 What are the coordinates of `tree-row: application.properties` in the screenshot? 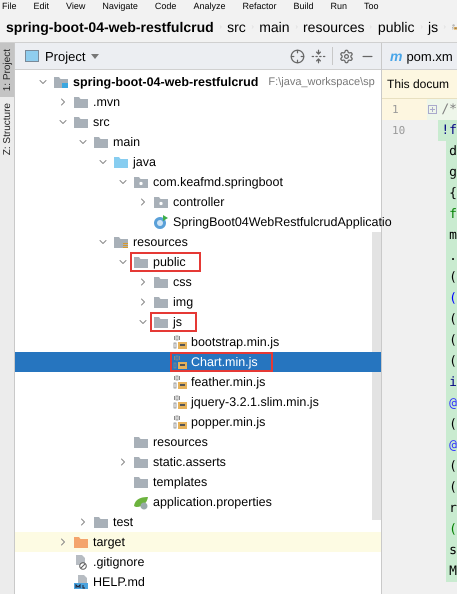 It's located at (198, 502).